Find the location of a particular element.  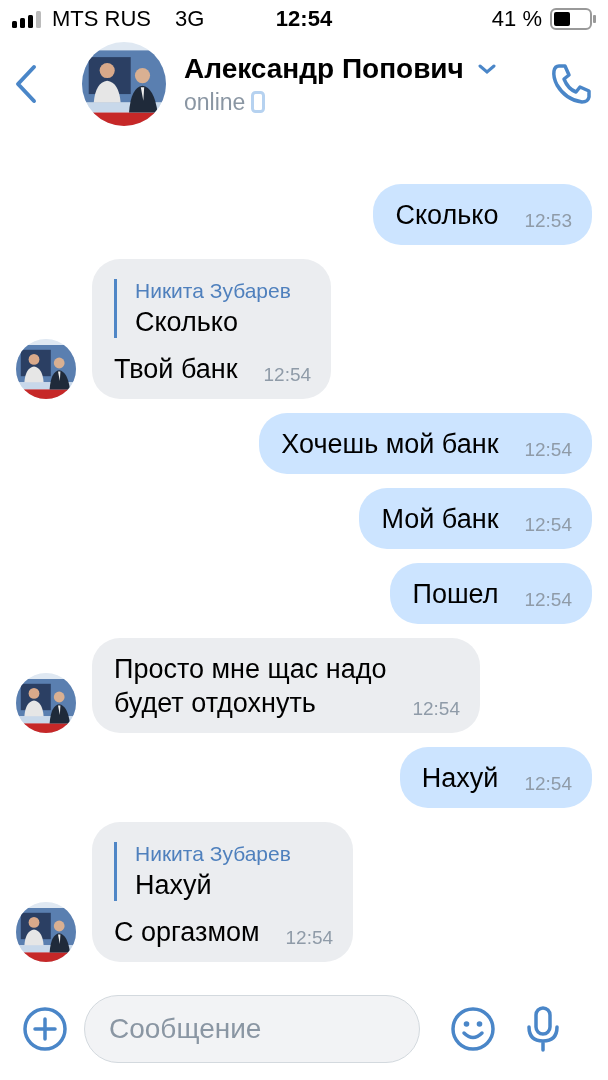

contact-name: Александр Попович is located at coordinates (324, 68).